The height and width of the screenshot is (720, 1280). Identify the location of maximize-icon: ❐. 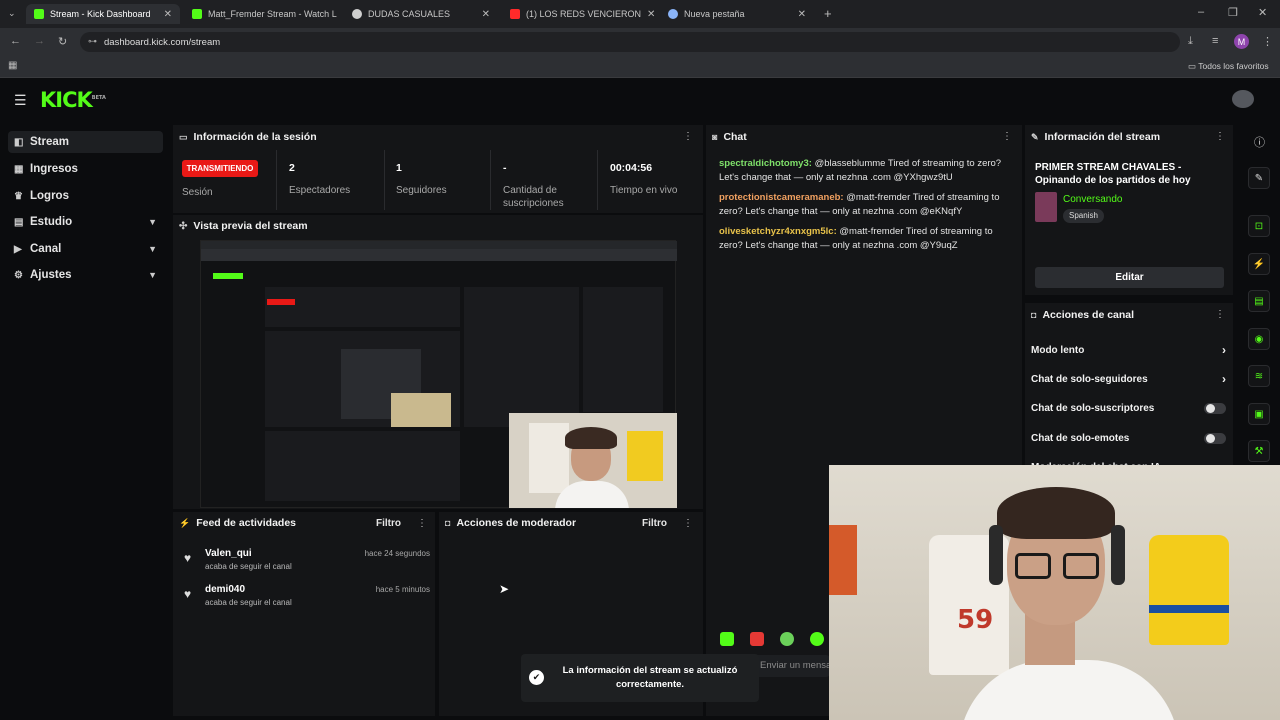
(1233, 12).